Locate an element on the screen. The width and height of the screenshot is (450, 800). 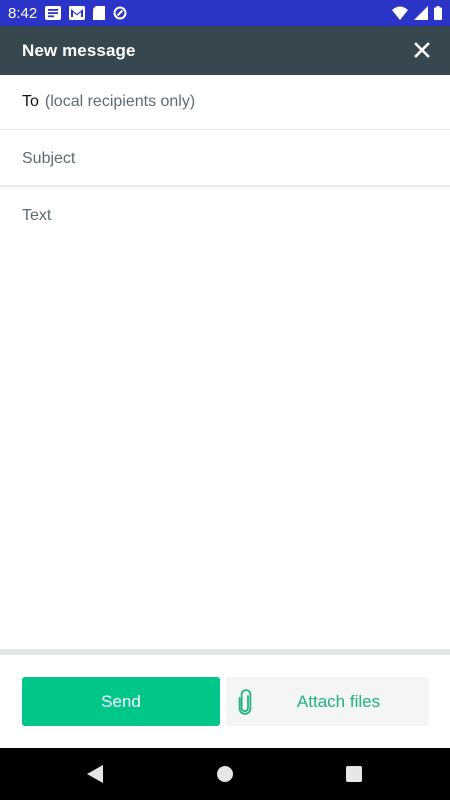
navigation-bar is located at coordinates (225, 774).